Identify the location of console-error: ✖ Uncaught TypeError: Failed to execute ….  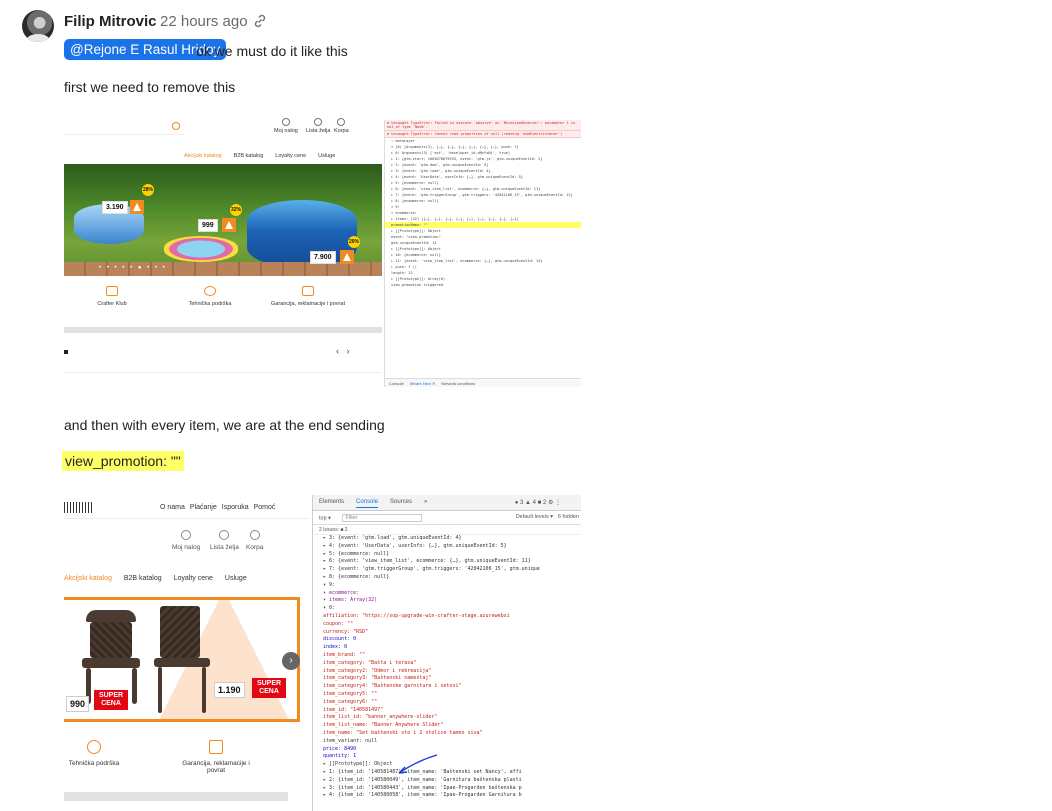
(483, 125).